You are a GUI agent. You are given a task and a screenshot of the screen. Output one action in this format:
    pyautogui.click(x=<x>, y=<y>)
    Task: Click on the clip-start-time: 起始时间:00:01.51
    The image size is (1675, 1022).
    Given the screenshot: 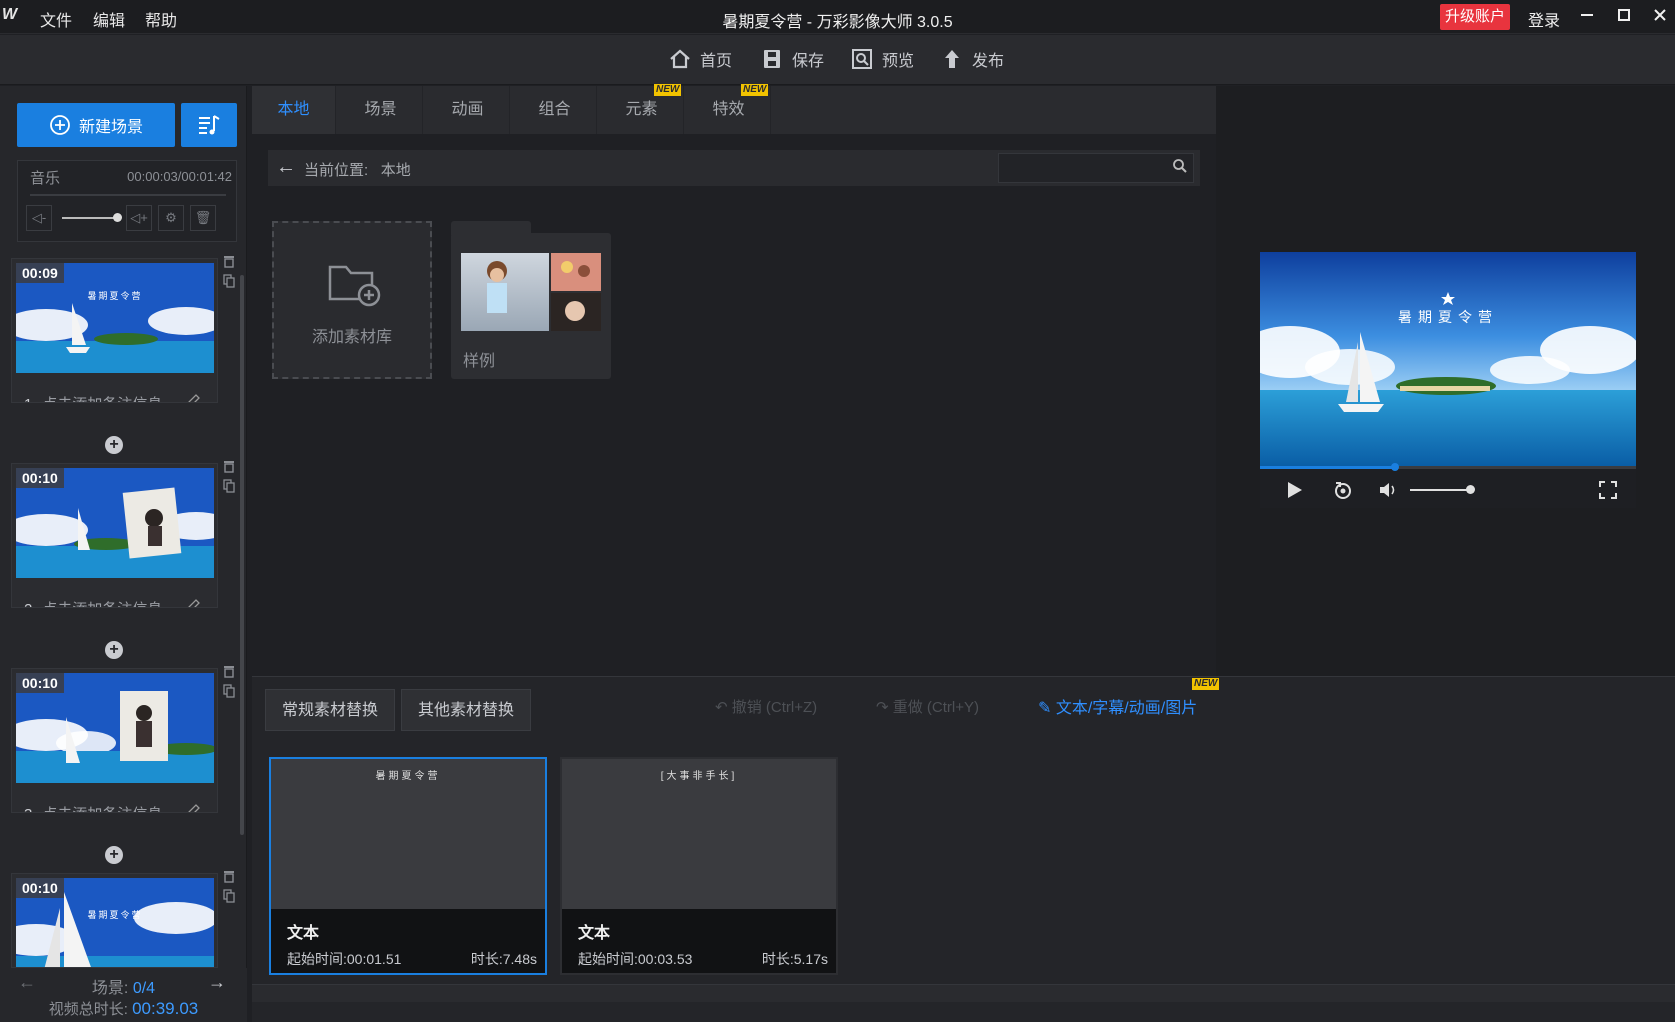 What is the action you would take?
    pyautogui.click(x=344, y=959)
    